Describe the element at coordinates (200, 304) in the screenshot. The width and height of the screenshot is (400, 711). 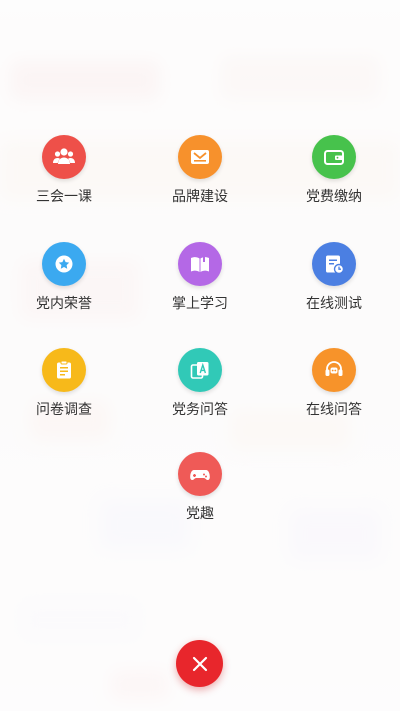
I see `menu-item-label: 掌上学习` at that location.